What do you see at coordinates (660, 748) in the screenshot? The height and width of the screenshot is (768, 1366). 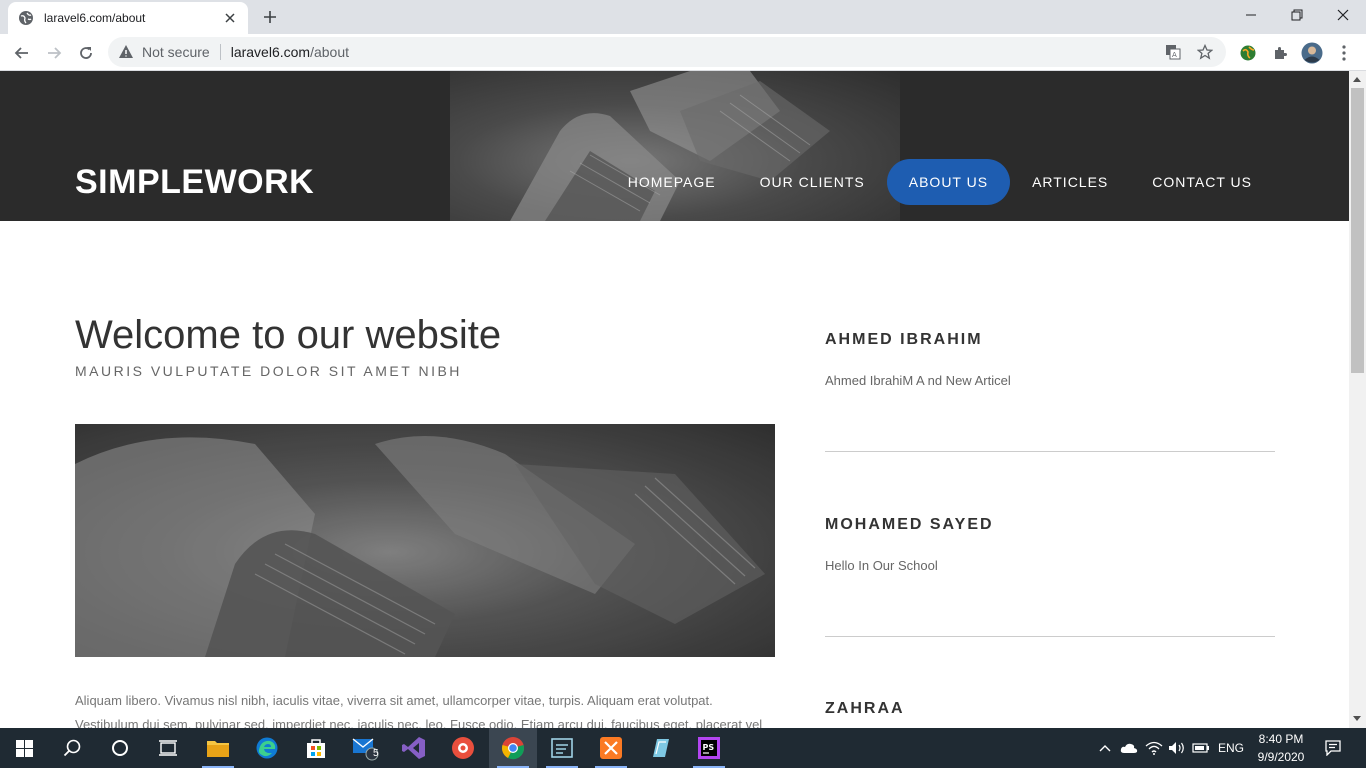 I see `notes-app-icon` at bounding box center [660, 748].